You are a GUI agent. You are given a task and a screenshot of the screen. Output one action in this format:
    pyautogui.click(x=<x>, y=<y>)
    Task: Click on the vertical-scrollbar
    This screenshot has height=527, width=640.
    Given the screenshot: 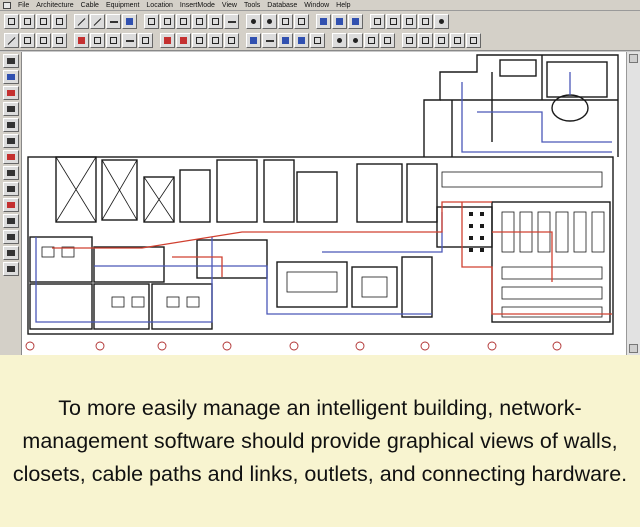 What is the action you would take?
    pyautogui.click(x=633, y=203)
    